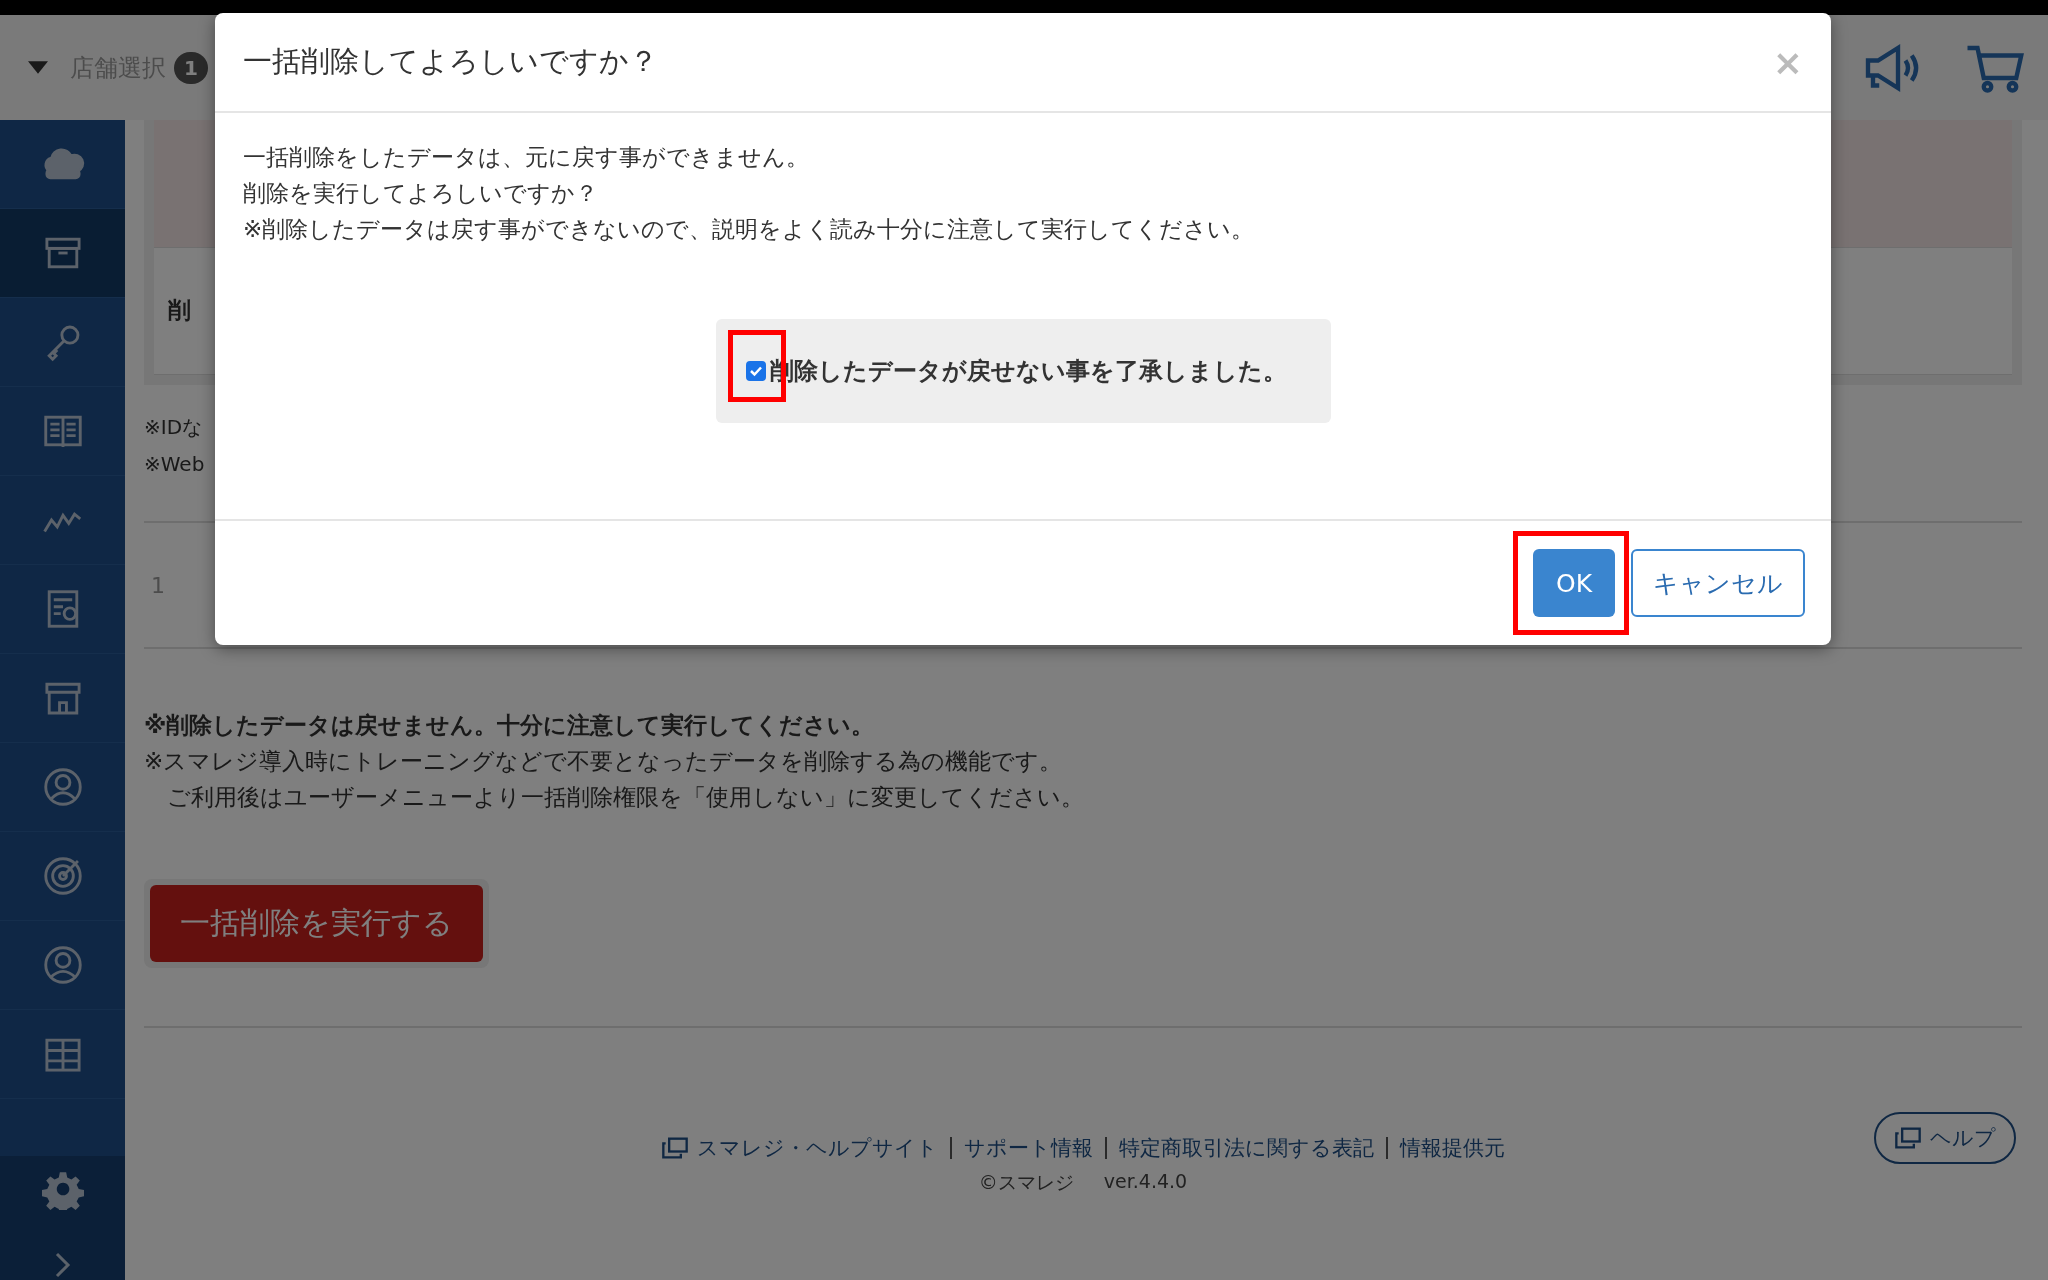  What do you see at coordinates (1574, 583) in the screenshot?
I see `ok-button: OK` at bounding box center [1574, 583].